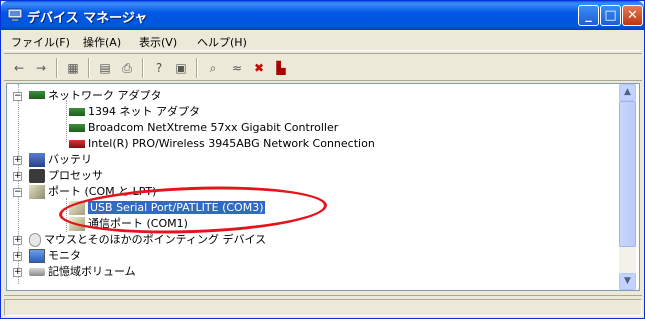 The height and width of the screenshot is (319, 645). What do you see at coordinates (213, 68) in the screenshot?
I see `scan-hardware-icon: ⌕` at bounding box center [213, 68].